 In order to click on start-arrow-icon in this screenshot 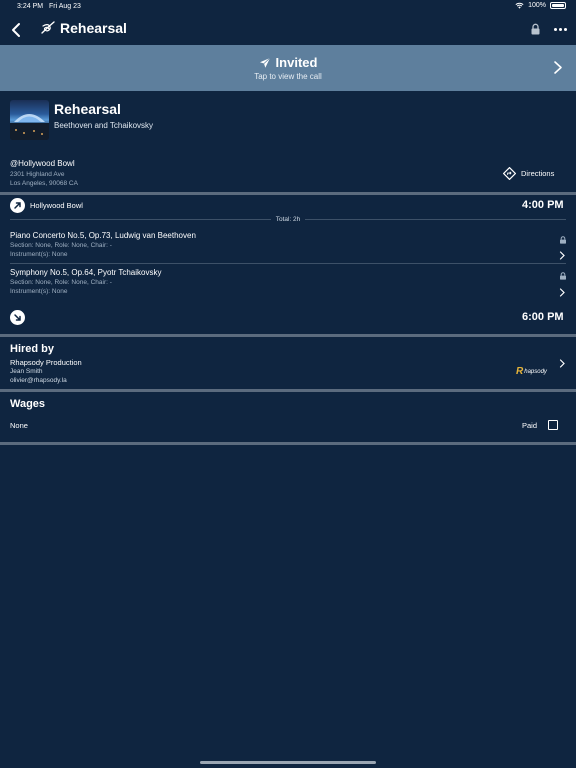, I will do `click(17, 205)`.